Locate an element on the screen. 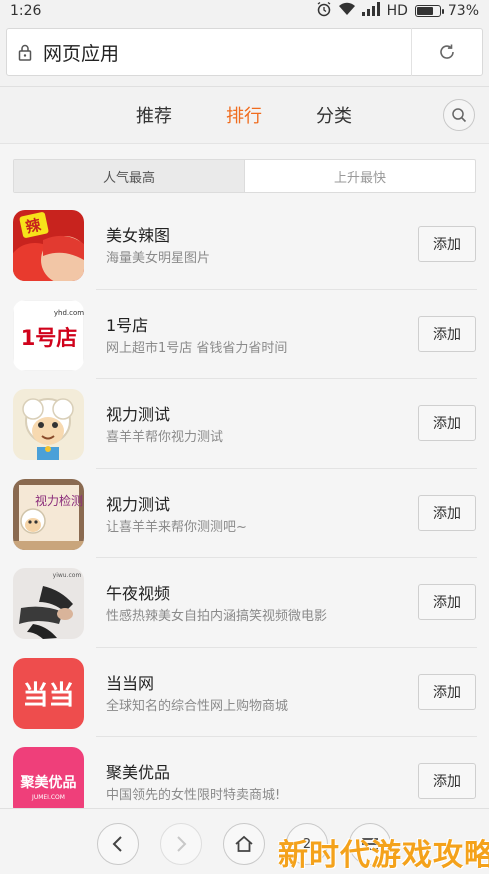 The height and width of the screenshot is (874, 489). address-area: 网页应用 is located at coordinates (244, 54).